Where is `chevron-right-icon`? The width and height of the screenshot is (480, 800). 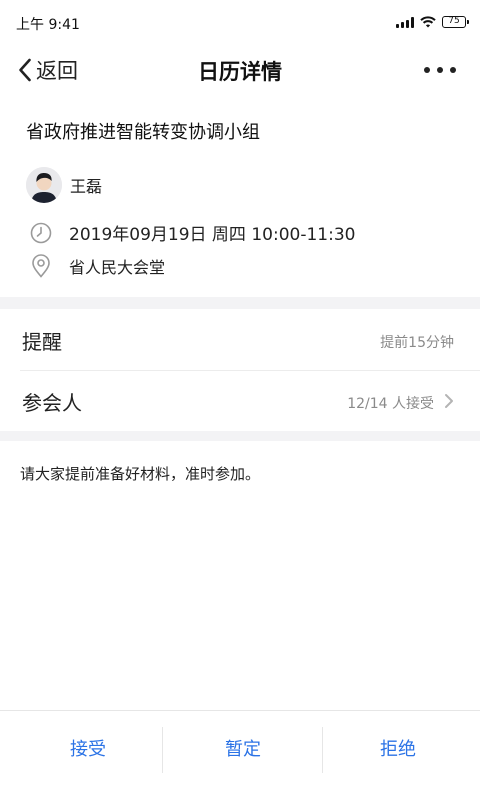
chevron-right-icon is located at coordinates (449, 401).